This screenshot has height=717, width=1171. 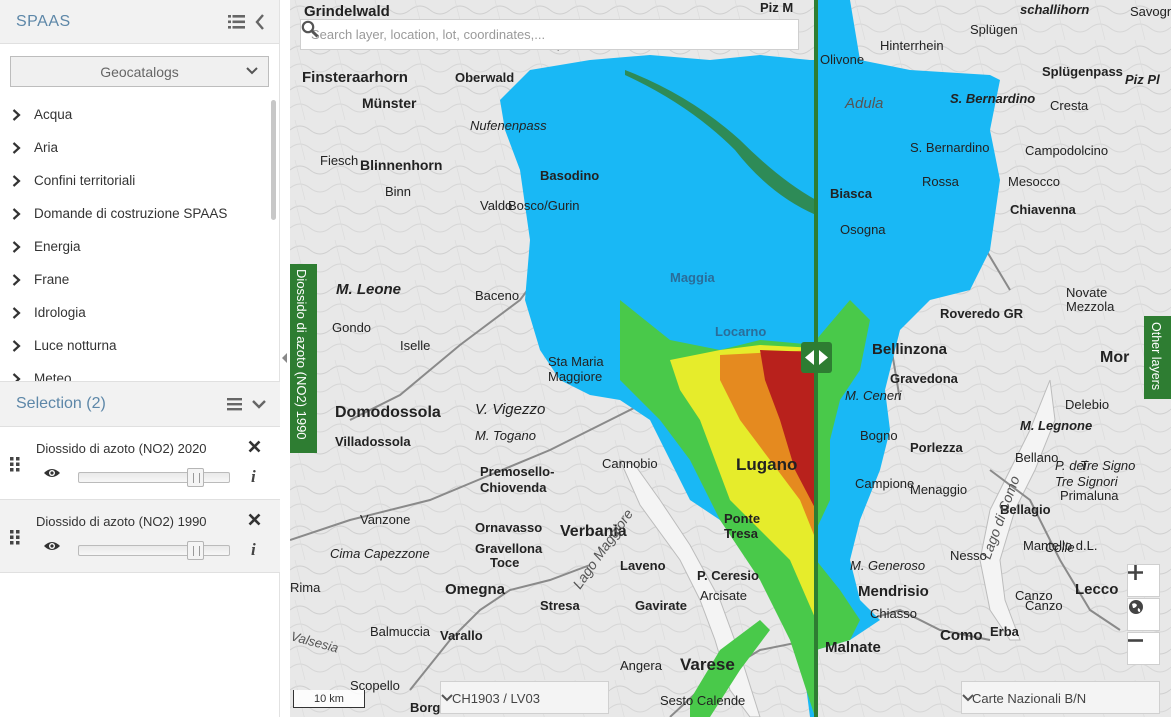 I want to click on svg-text: Savognin, so click(x=1150, y=11).